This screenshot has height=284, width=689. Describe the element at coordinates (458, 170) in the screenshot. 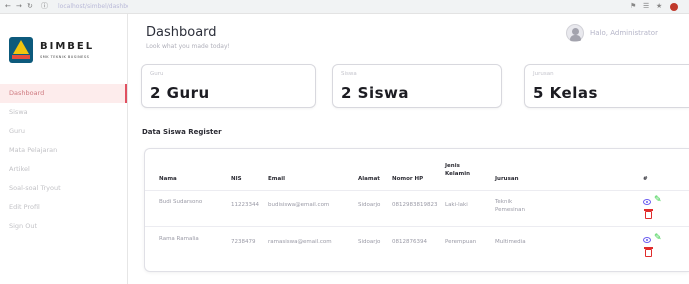

I see `column-header-jenis-kelamin: Jenis Kelamin` at that location.